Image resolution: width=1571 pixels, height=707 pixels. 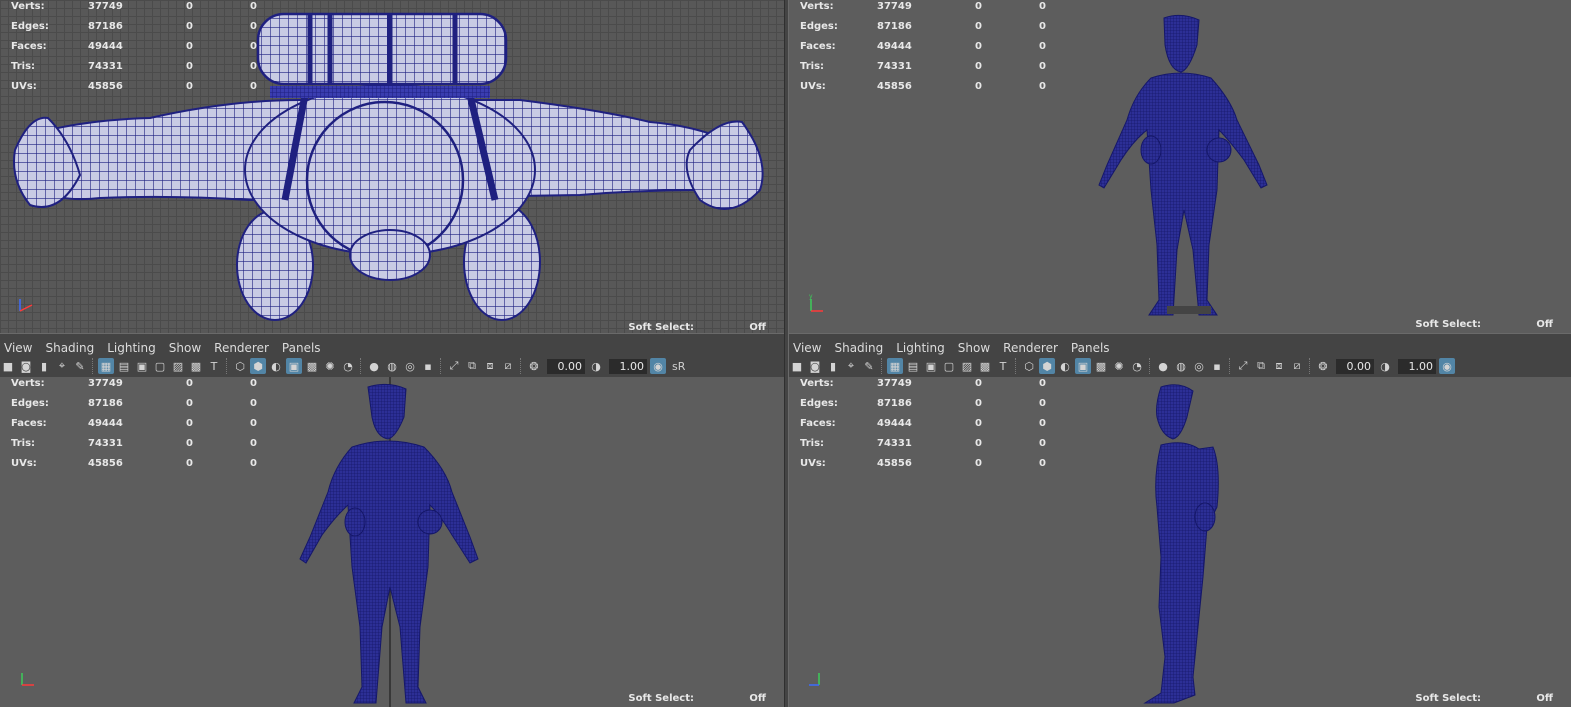 What do you see at coordinates (1042, 46) in the screenshot?
I see `faces-sel2: 0` at bounding box center [1042, 46].